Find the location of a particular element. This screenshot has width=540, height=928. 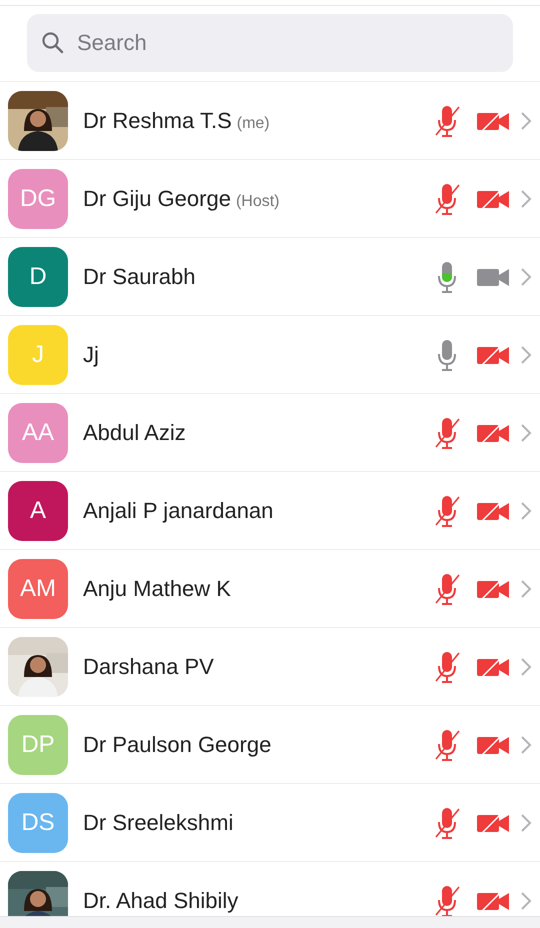

participant-name: Dr Saurabh is located at coordinates (139, 277).